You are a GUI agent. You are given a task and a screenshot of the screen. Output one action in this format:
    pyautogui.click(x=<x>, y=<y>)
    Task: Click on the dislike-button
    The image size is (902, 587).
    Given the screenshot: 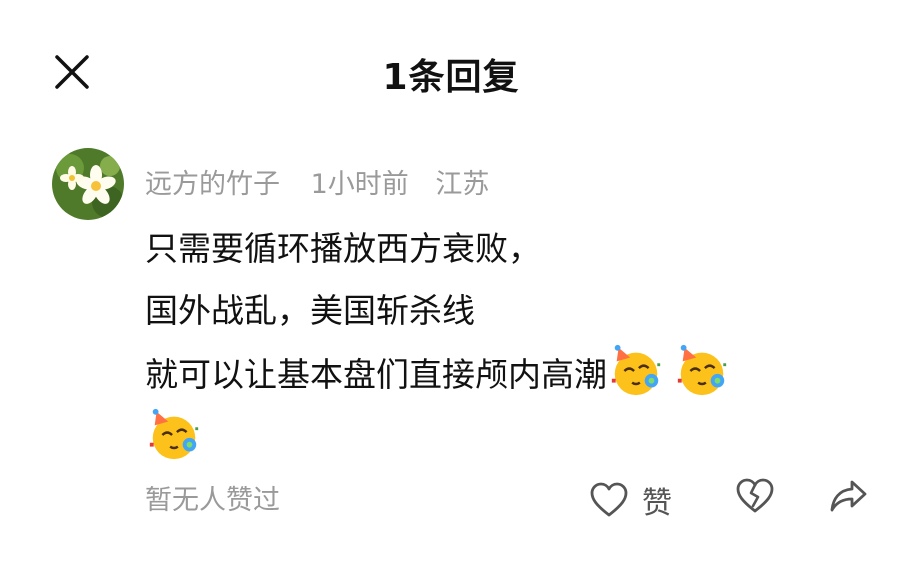 What is the action you would take?
    pyautogui.click(x=755, y=498)
    